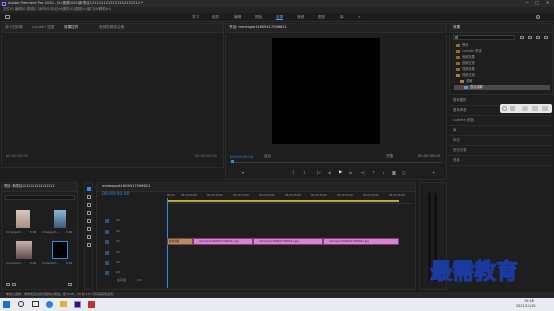  I want to click on list-view-icon, so click(8, 284).